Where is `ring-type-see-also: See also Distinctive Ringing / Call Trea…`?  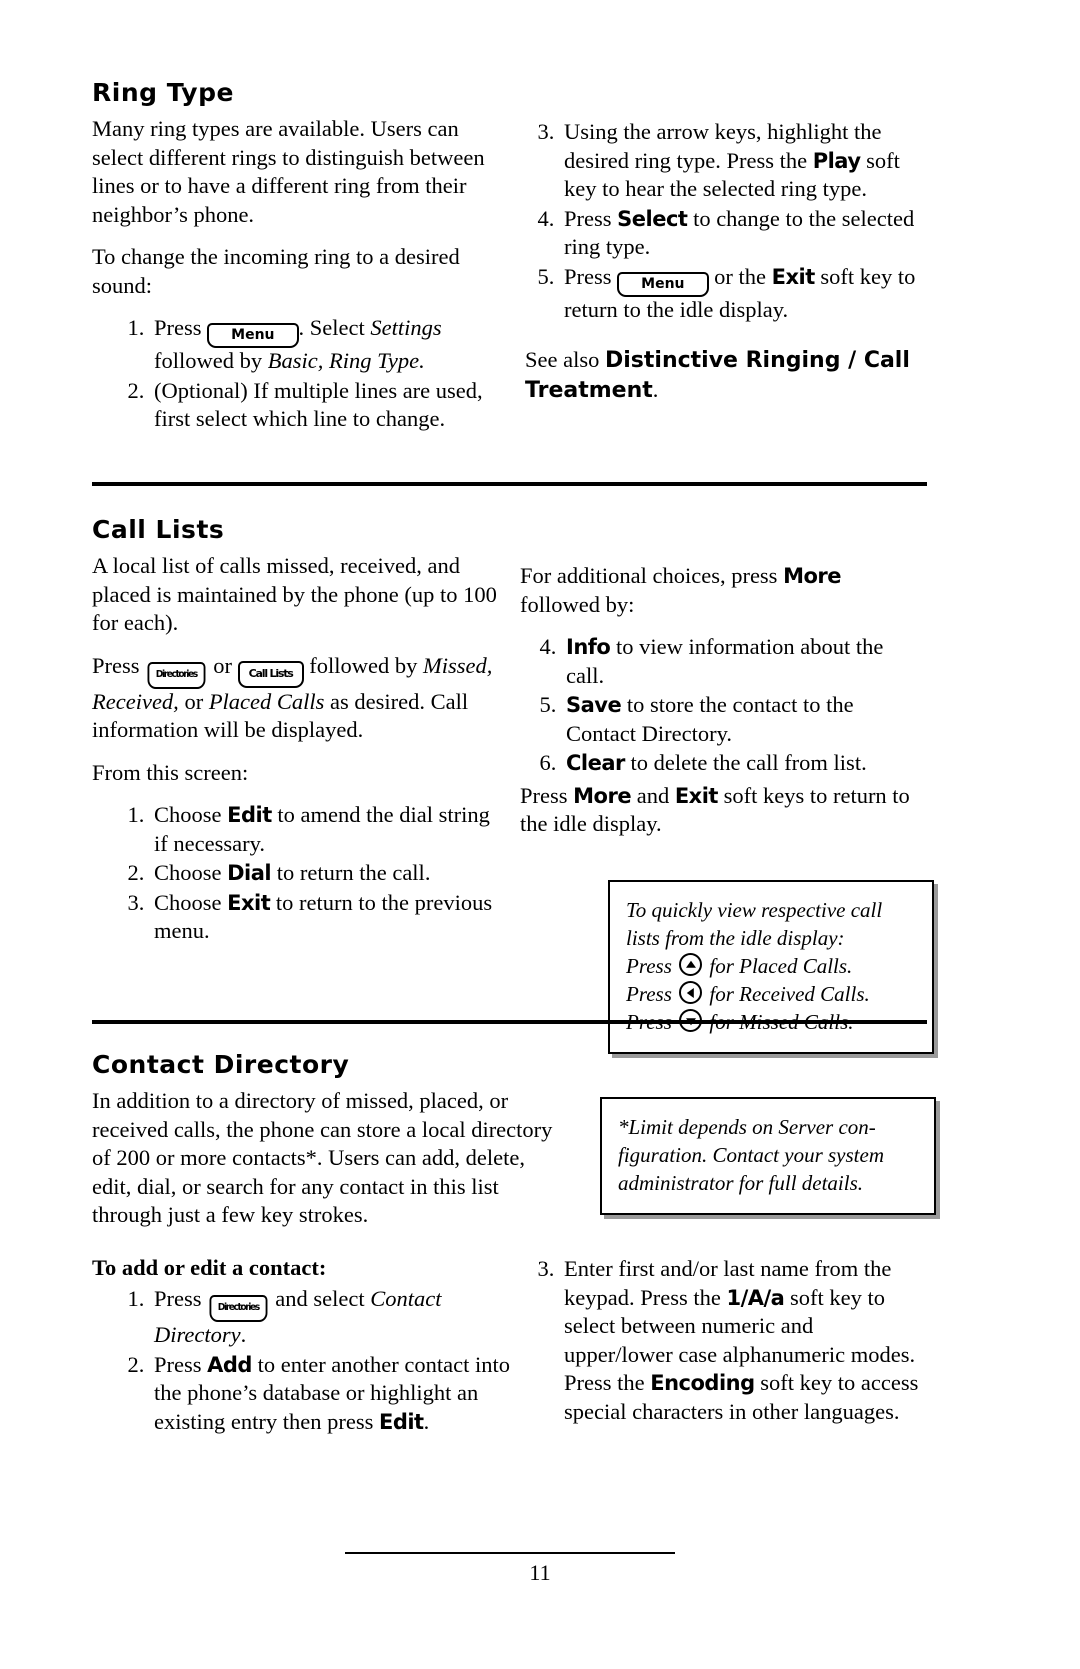
ring-type-see-also: See also Distinctive Ringing / Call Trea… is located at coordinates (725, 375).